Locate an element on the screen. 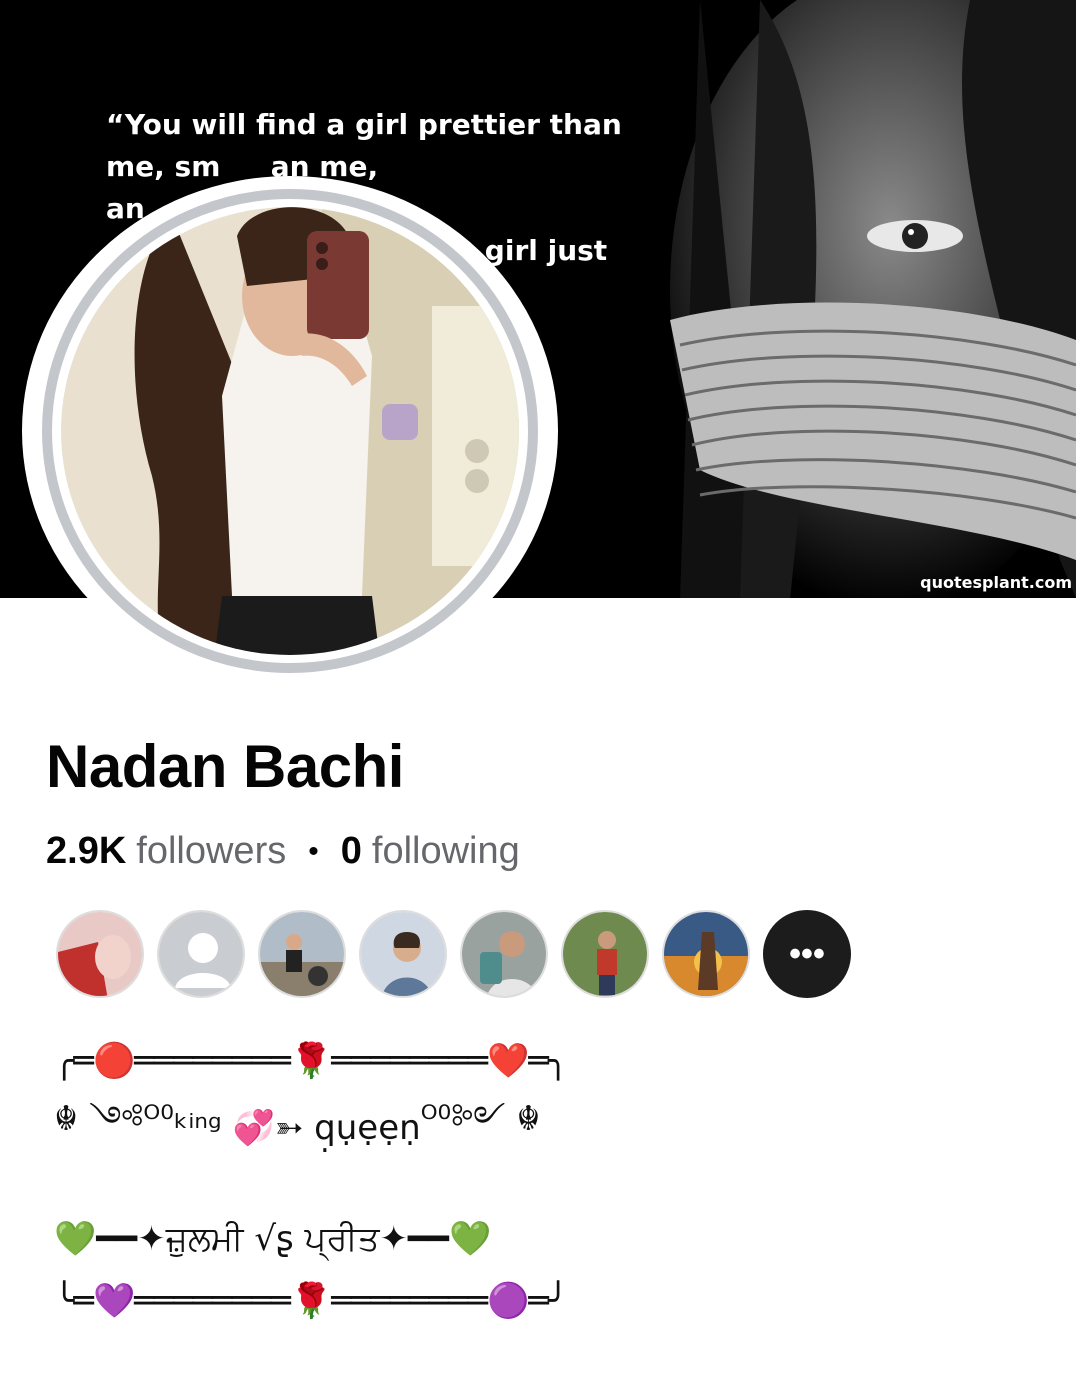 This screenshot has width=1076, height=1398. follower-avatar-default is located at coordinates (201, 954).